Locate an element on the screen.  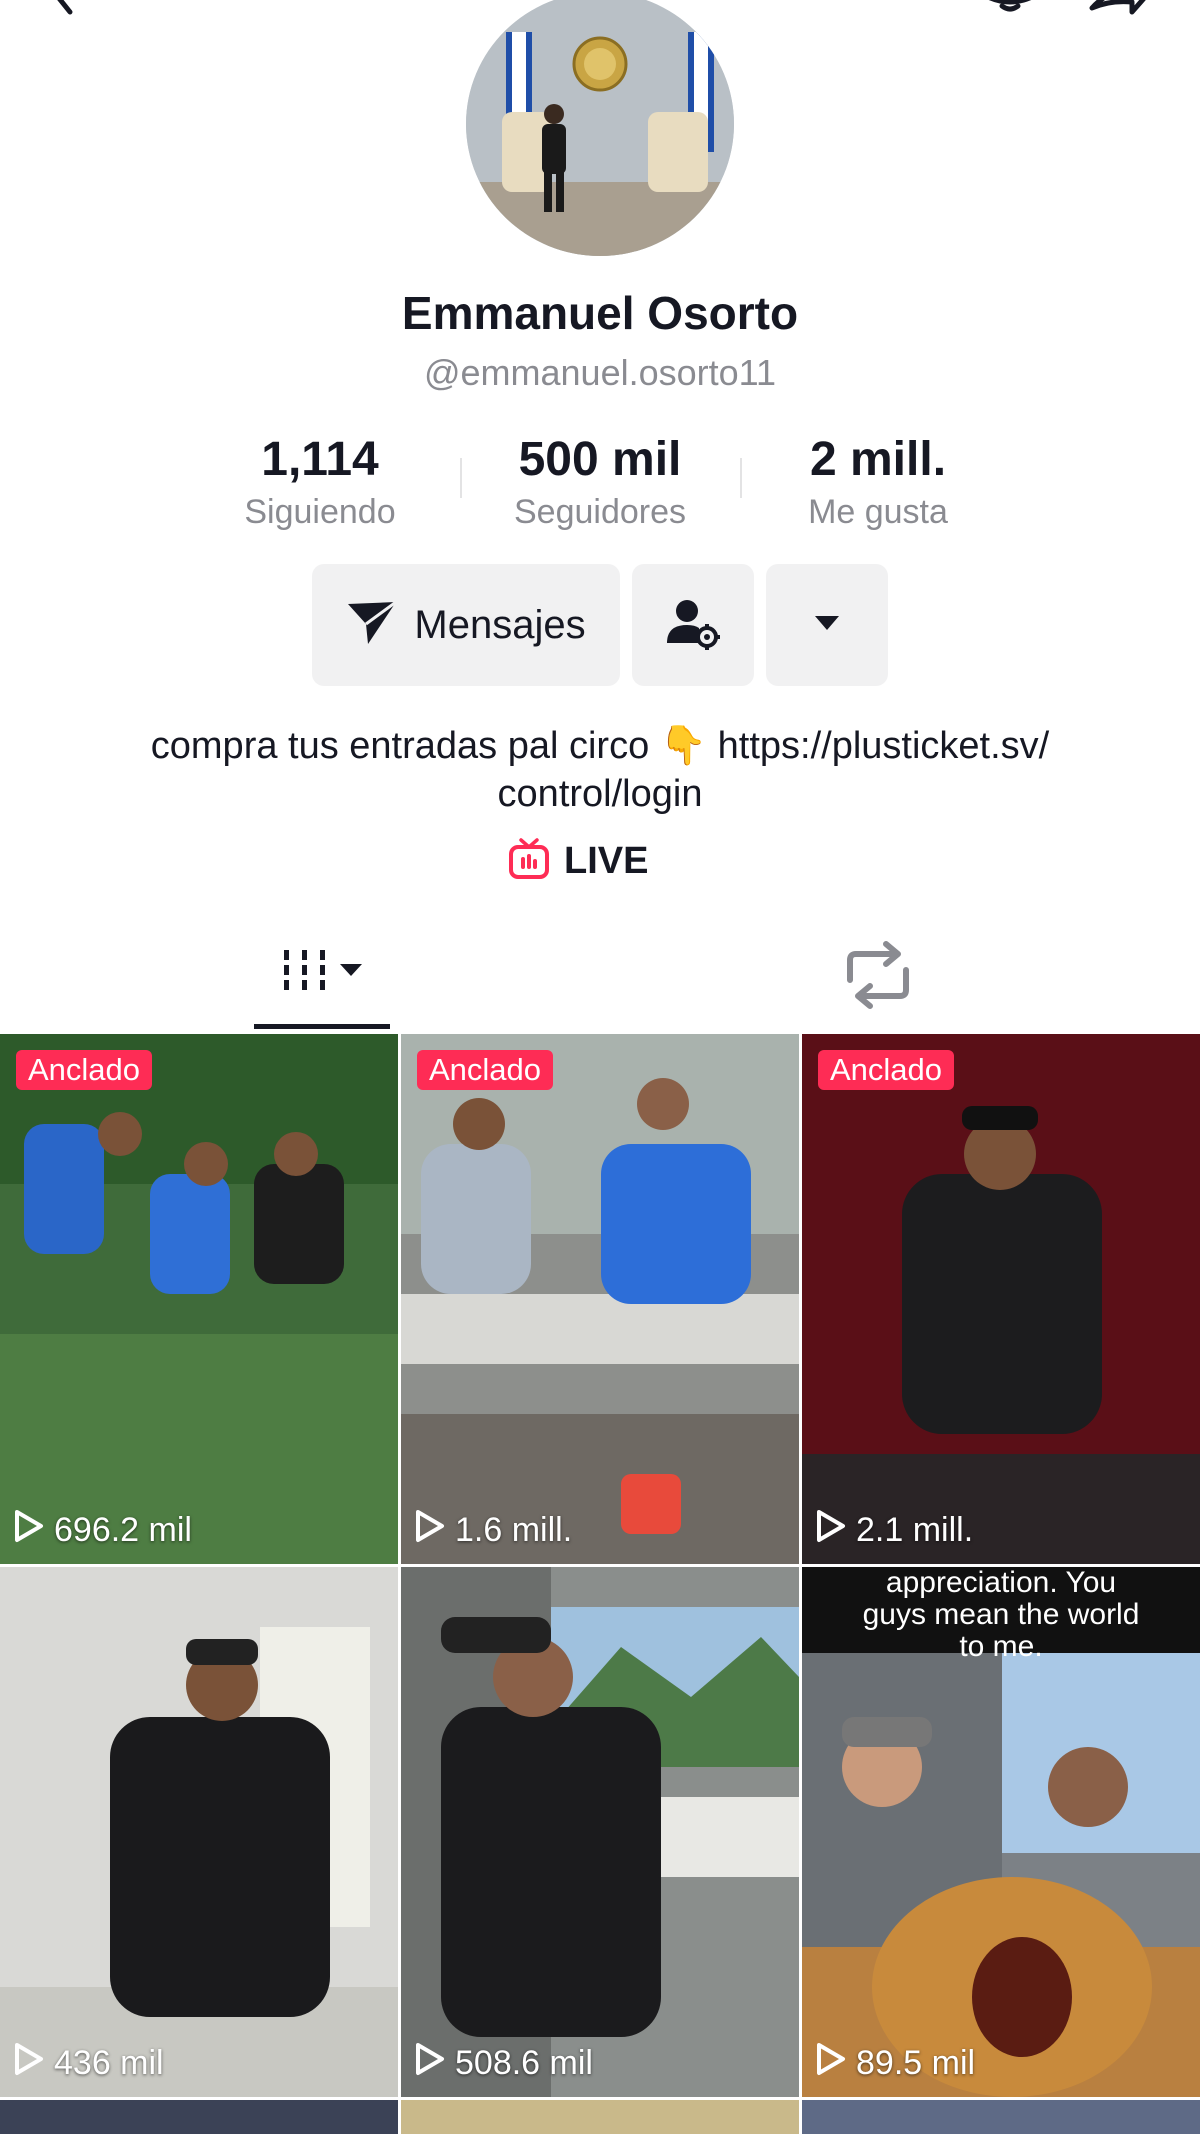
video-tile: 508.6 mil is located at coordinates (600, 1832).